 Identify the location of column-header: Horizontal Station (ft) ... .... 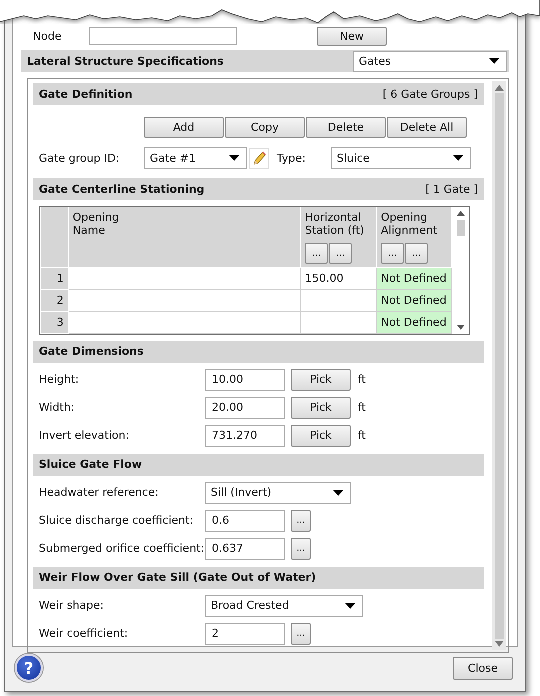
(338, 237).